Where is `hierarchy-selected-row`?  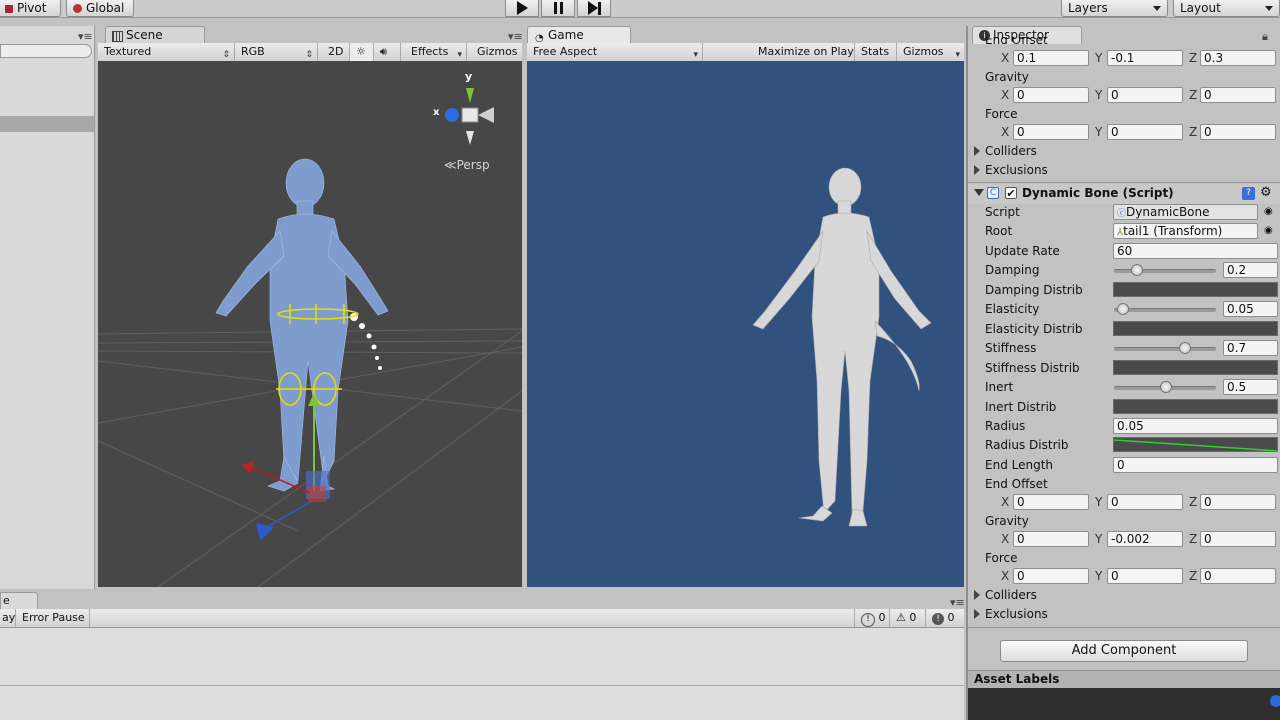 hierarchy-selected-row is located at coordinates (47, 124).